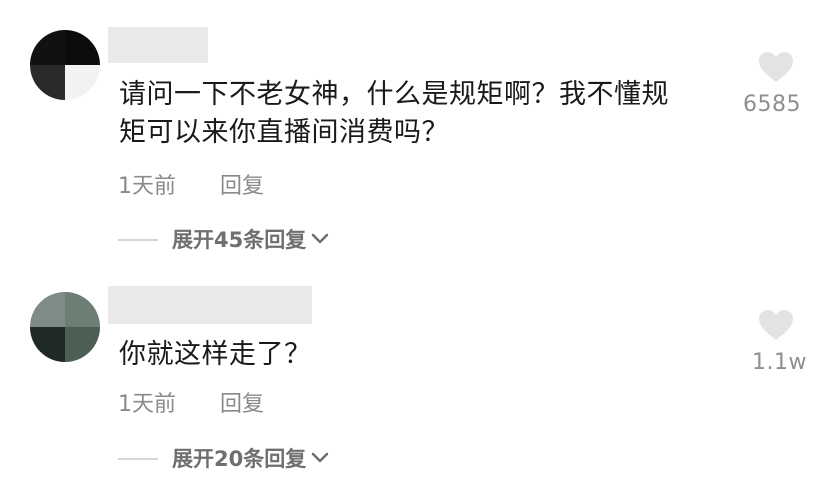 The image size is (822, 481). I want to click on expand-replies-button: 展开45条回复, so click(251, 239).